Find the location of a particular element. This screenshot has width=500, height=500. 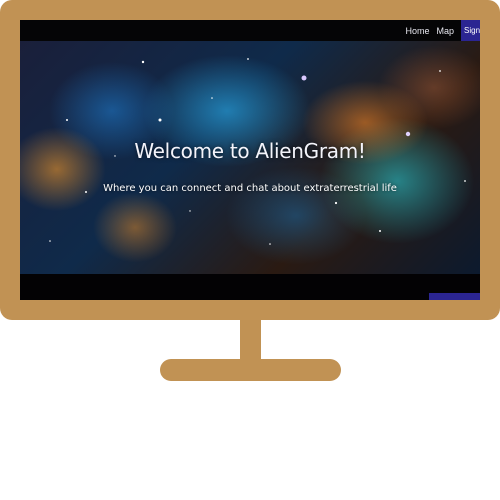

nav-signup-button: Sign Up is located at coordinates (470, 30).